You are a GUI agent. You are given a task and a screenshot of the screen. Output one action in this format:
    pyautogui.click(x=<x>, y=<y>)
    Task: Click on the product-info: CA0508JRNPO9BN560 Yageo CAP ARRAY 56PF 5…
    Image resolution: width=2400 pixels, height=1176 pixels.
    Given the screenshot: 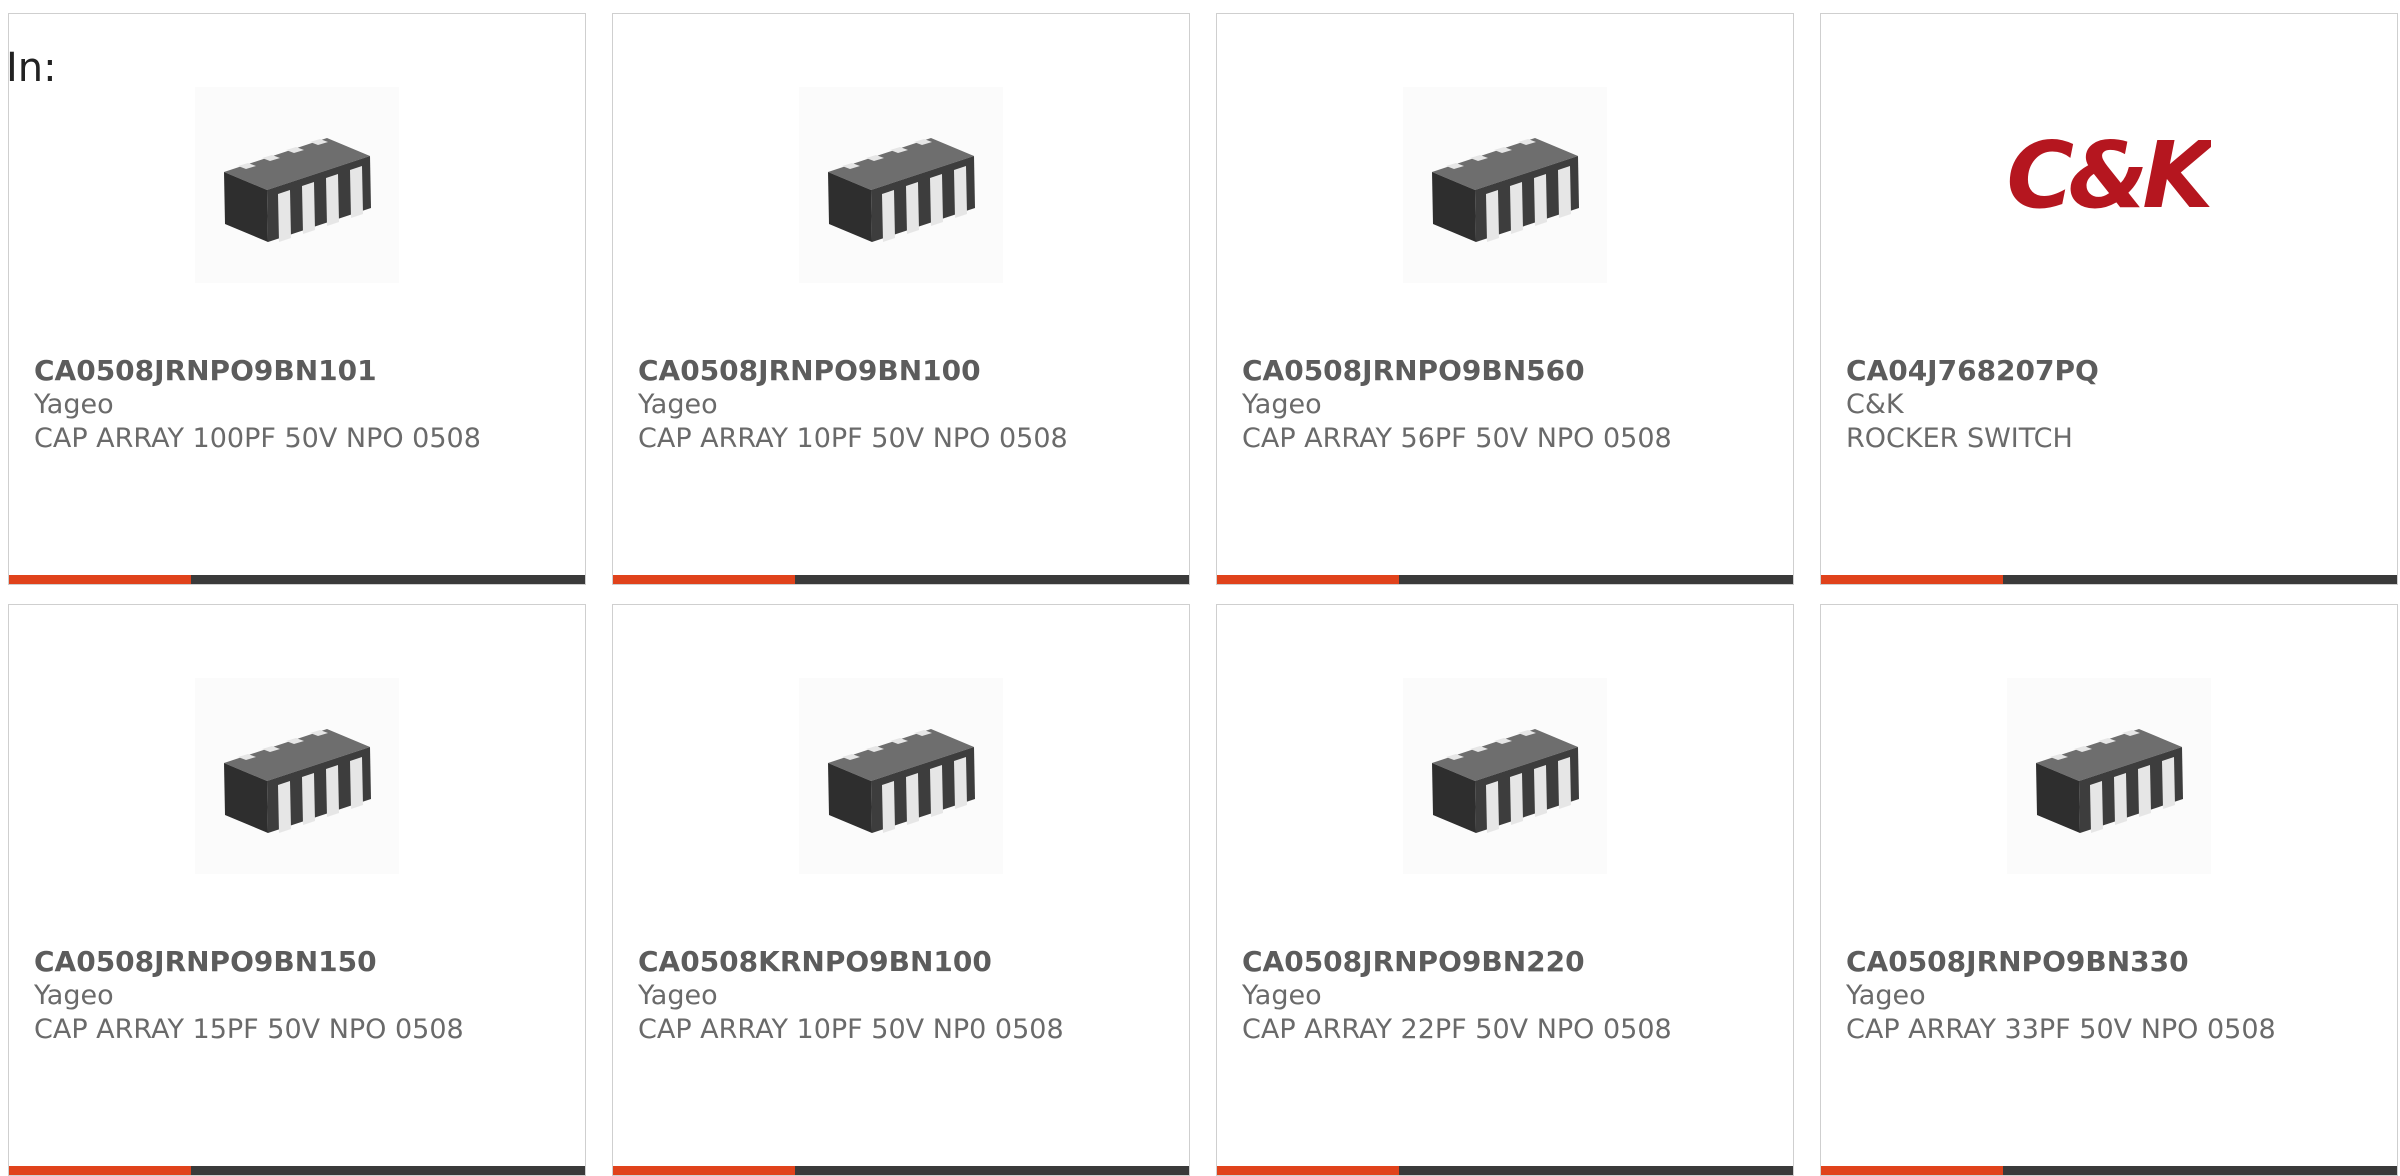 What is the action you would take?
    pyautogui.click(x=1507, y=405)
    